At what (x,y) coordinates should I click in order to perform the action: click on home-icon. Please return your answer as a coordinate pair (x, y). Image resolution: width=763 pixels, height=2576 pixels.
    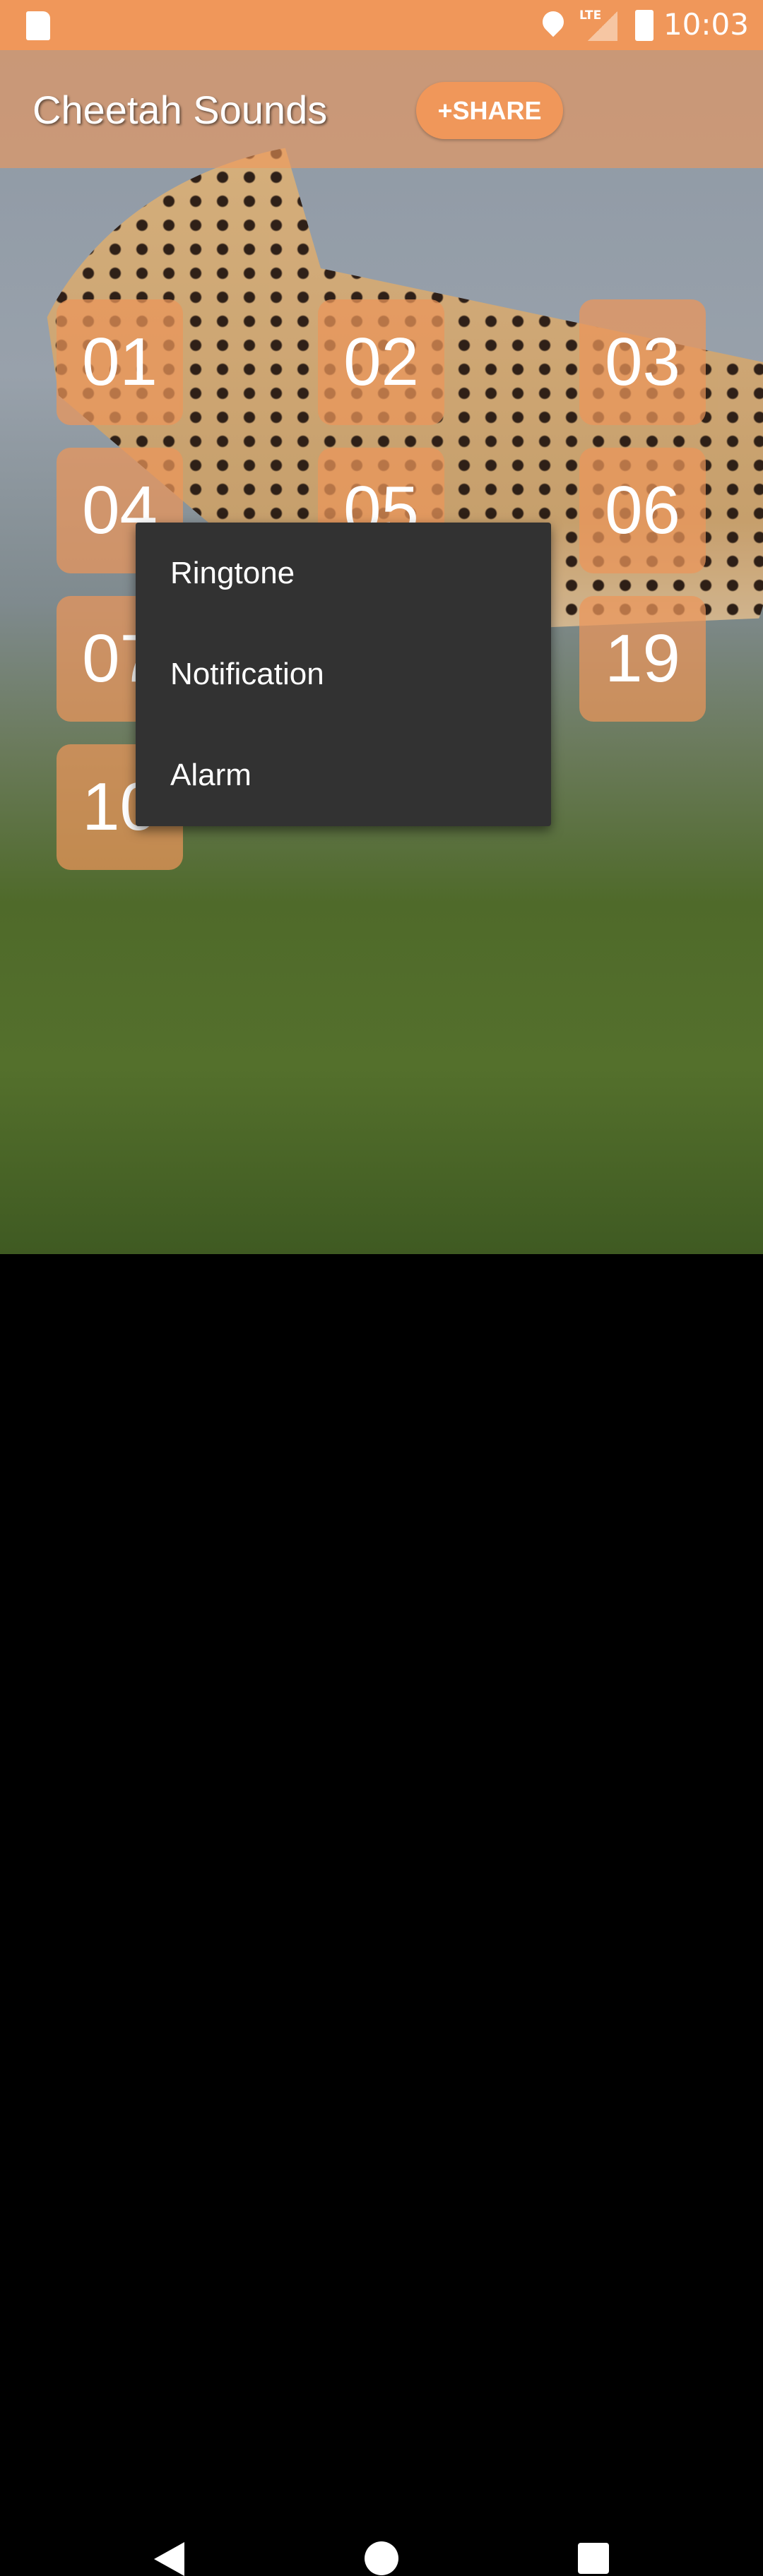
    Looking at the image, I should click on (381, 2558).